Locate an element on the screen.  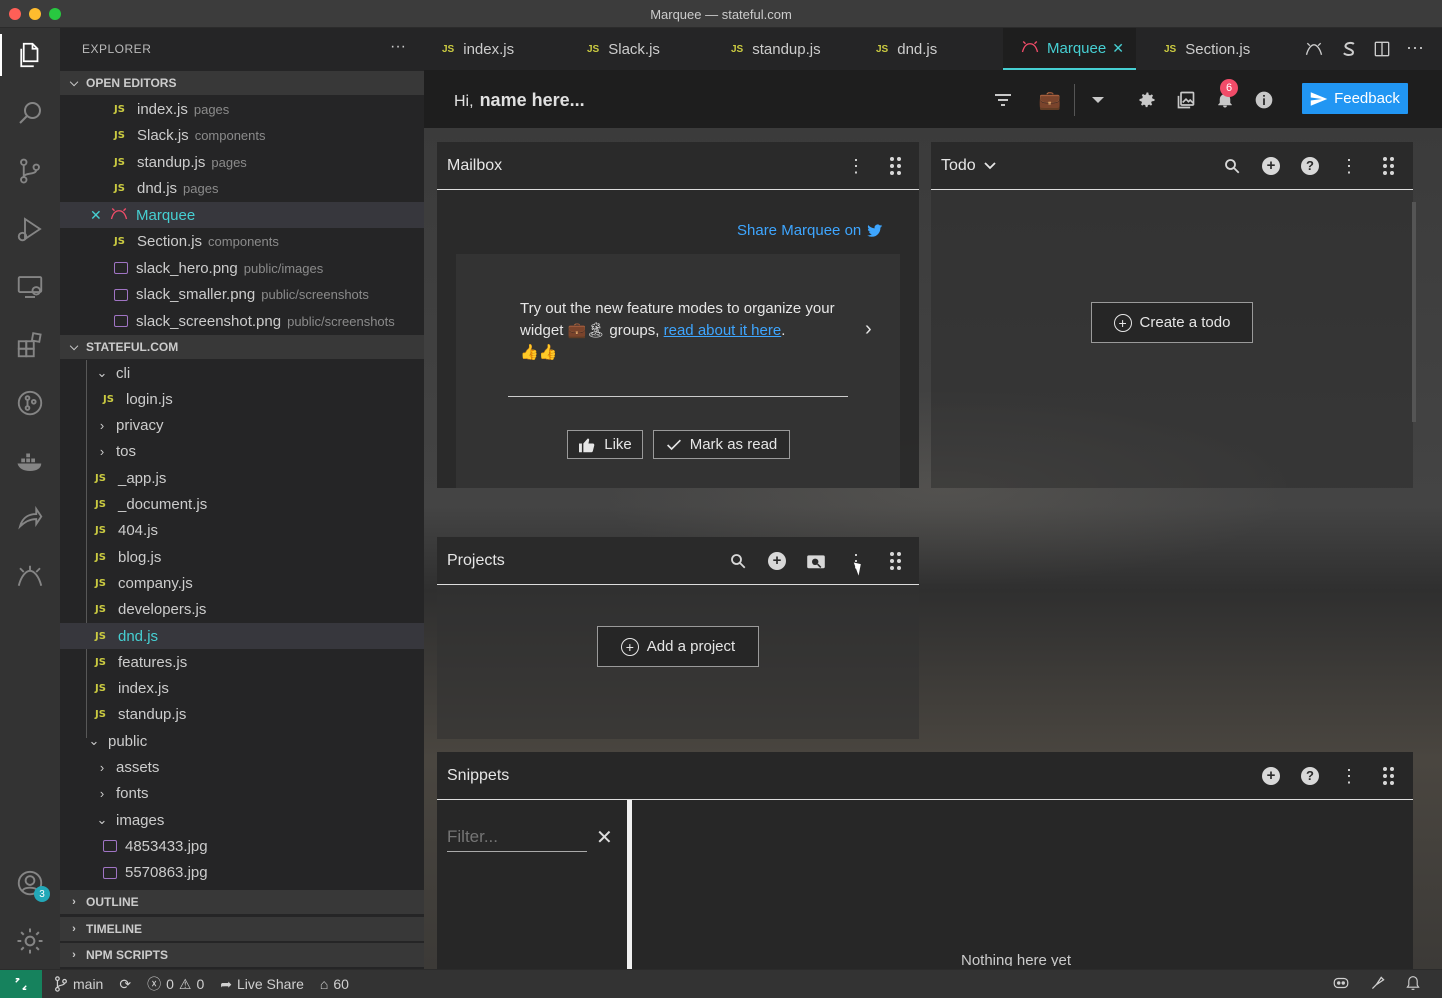
editor-tab: JS dnd.js is located at coordinates (930, 49).